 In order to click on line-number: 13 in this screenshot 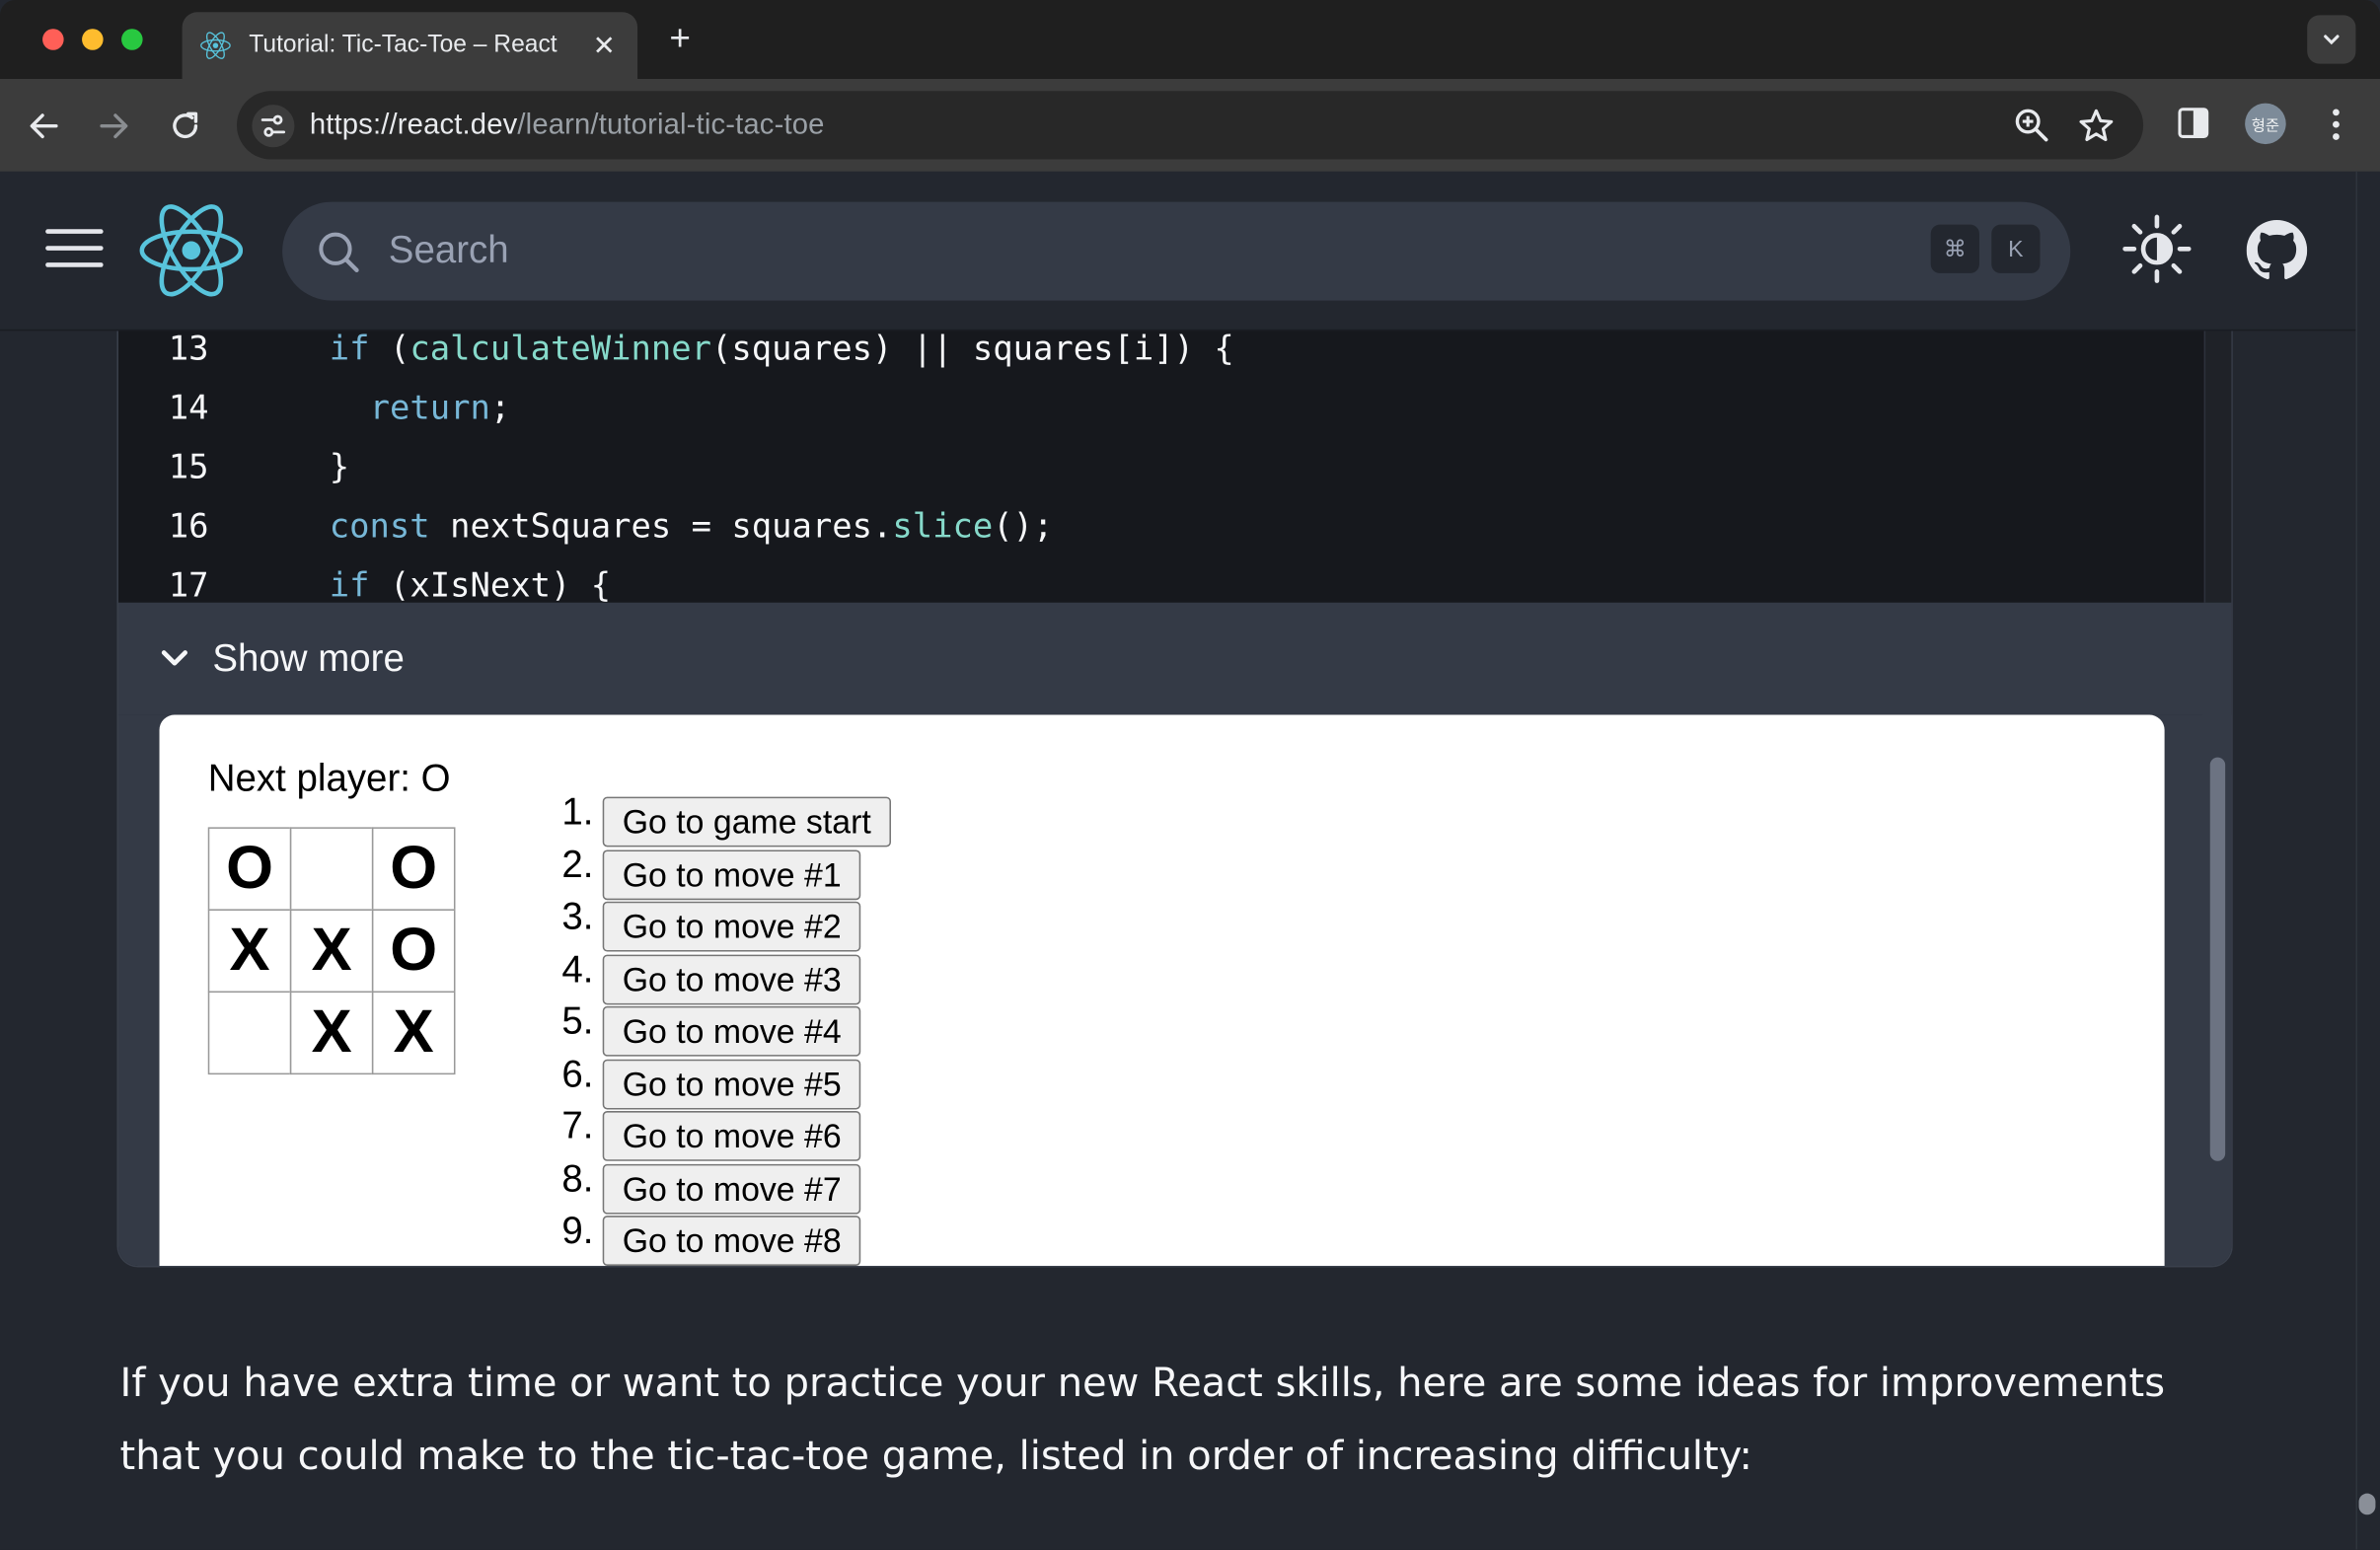, I will do `click(188, 350)`.